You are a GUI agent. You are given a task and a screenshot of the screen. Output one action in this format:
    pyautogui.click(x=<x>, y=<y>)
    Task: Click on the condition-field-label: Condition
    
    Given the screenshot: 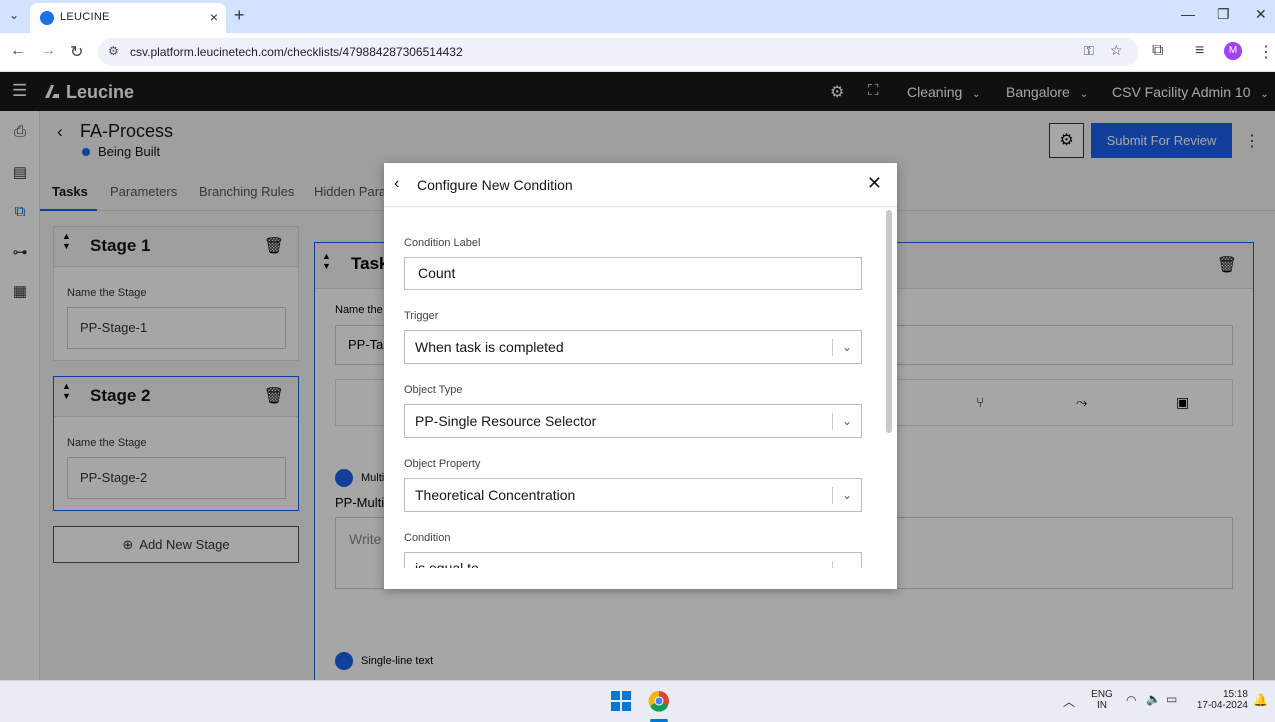 What is the action you would take?
    pyautogui.click(x=427, y=538)
    